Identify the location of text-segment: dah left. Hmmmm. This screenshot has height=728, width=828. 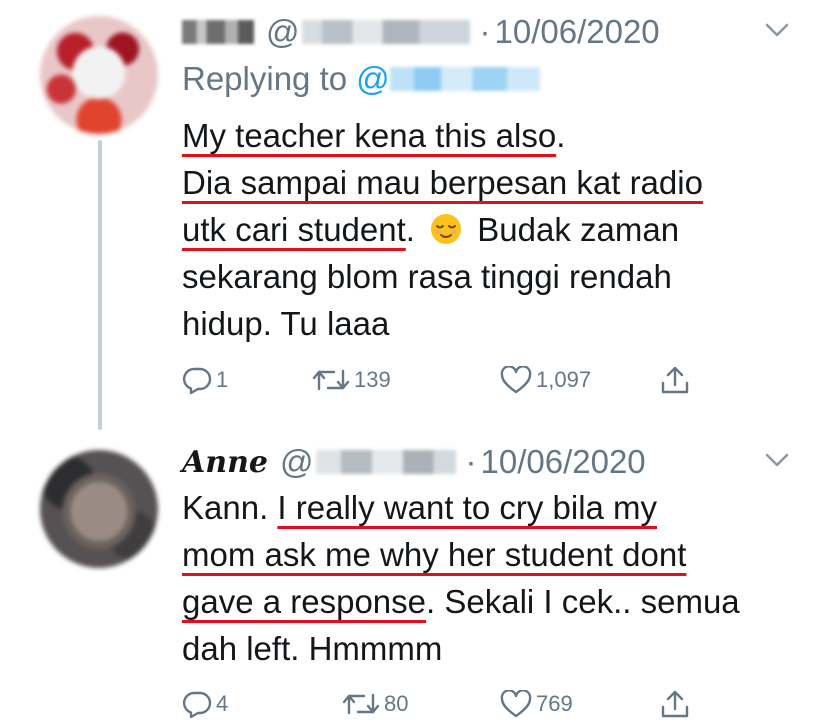
(312, 648).